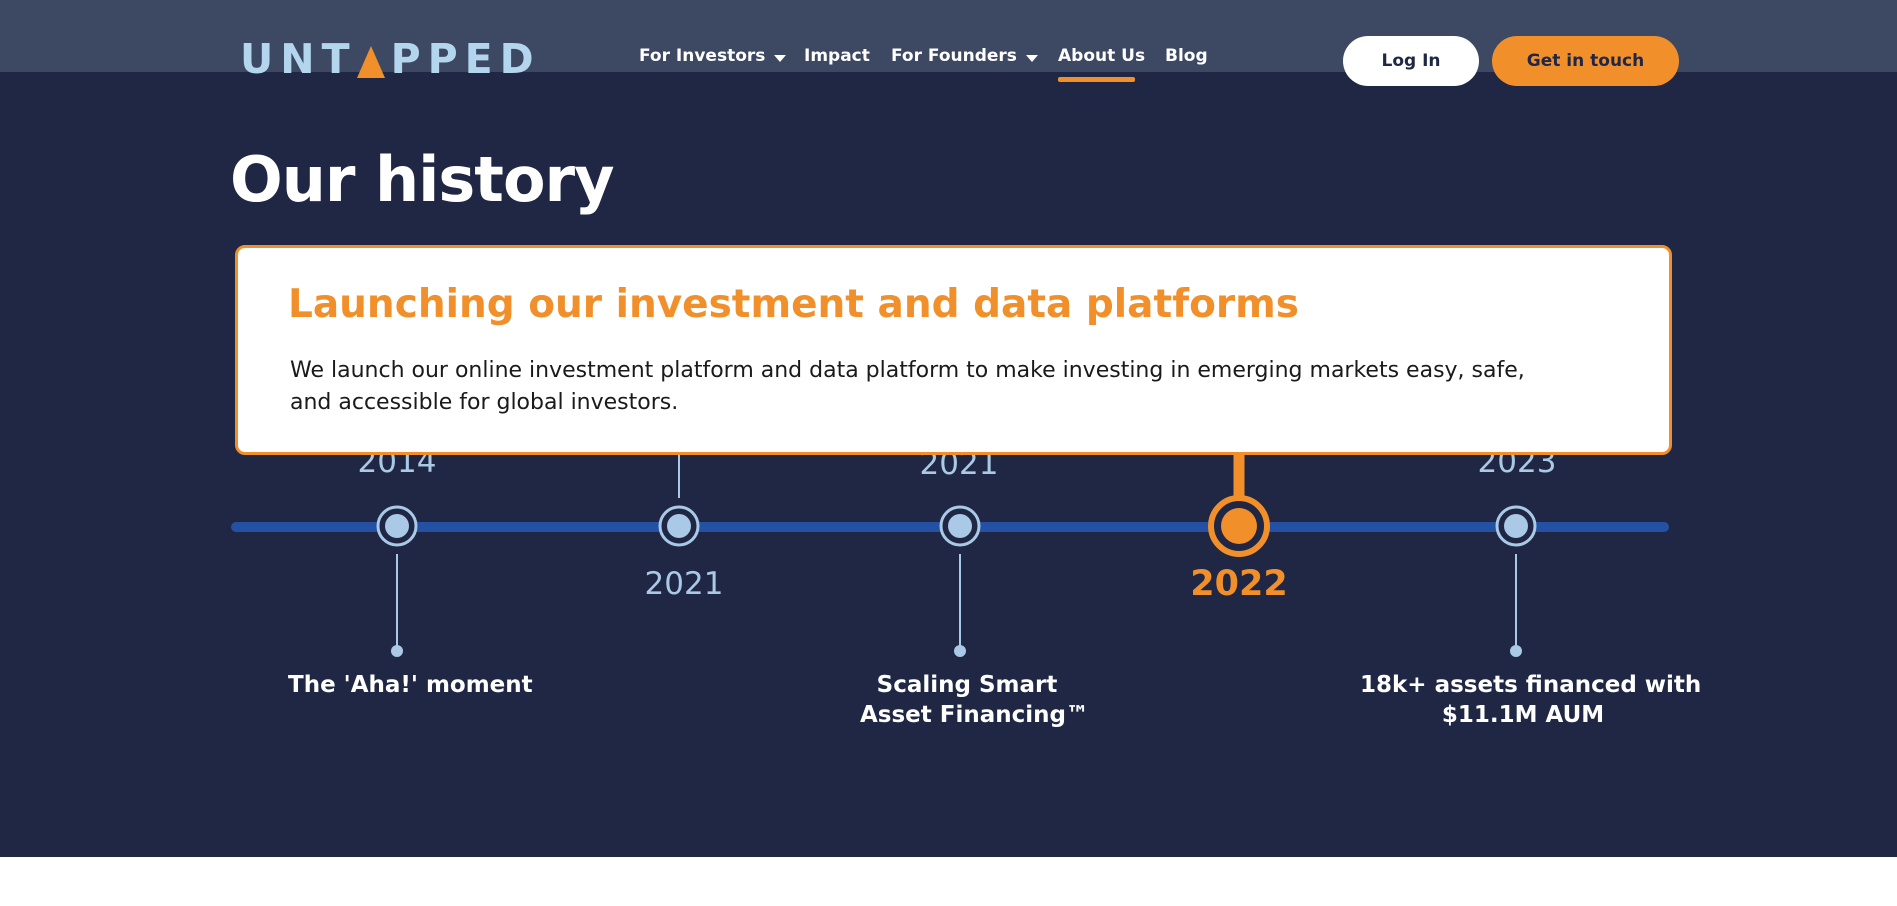  What do you see at coordinates (1516, 526) in the screenshot?
I see `timeline-node-2023` at bounding box center [1516, 526].